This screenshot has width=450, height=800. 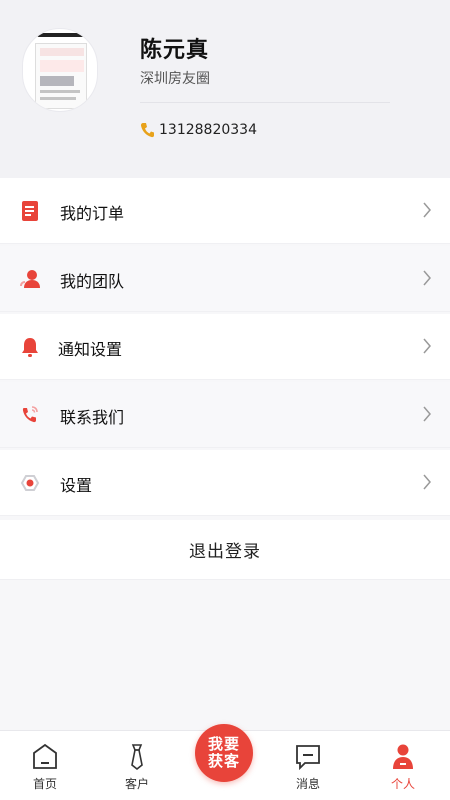 What do you see at coordinates (175, 50) in the screenshot?
I see `user-name: 陈元真` at bounding box center [175, 50].